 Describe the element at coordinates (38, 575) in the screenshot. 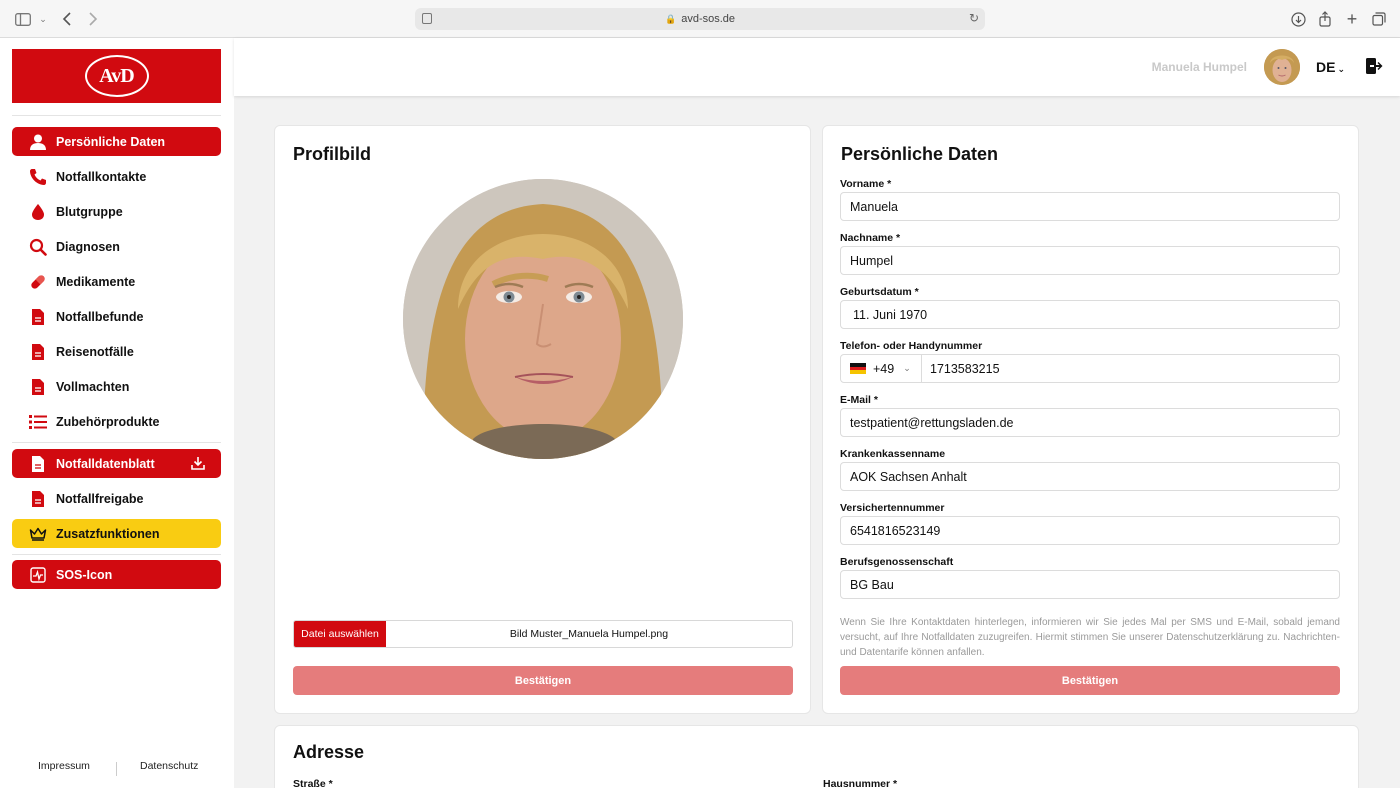

I see `pulse-icon` at that location.